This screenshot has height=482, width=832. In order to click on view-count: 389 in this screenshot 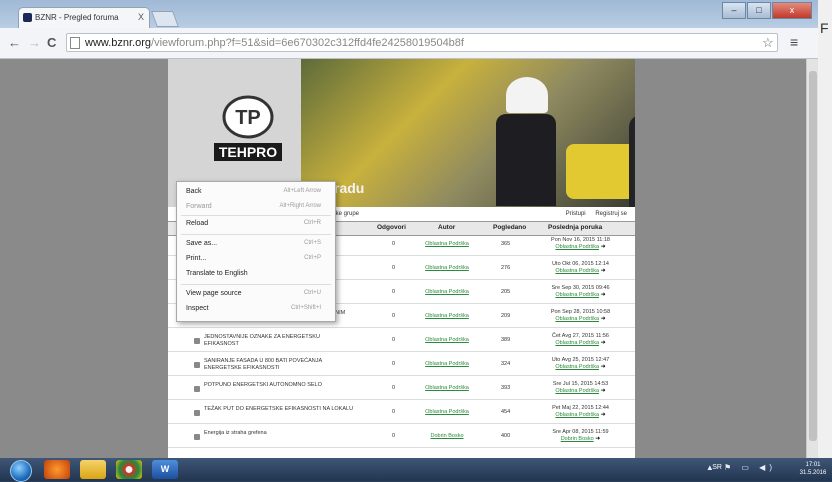, I will do `click(506, 340)`.